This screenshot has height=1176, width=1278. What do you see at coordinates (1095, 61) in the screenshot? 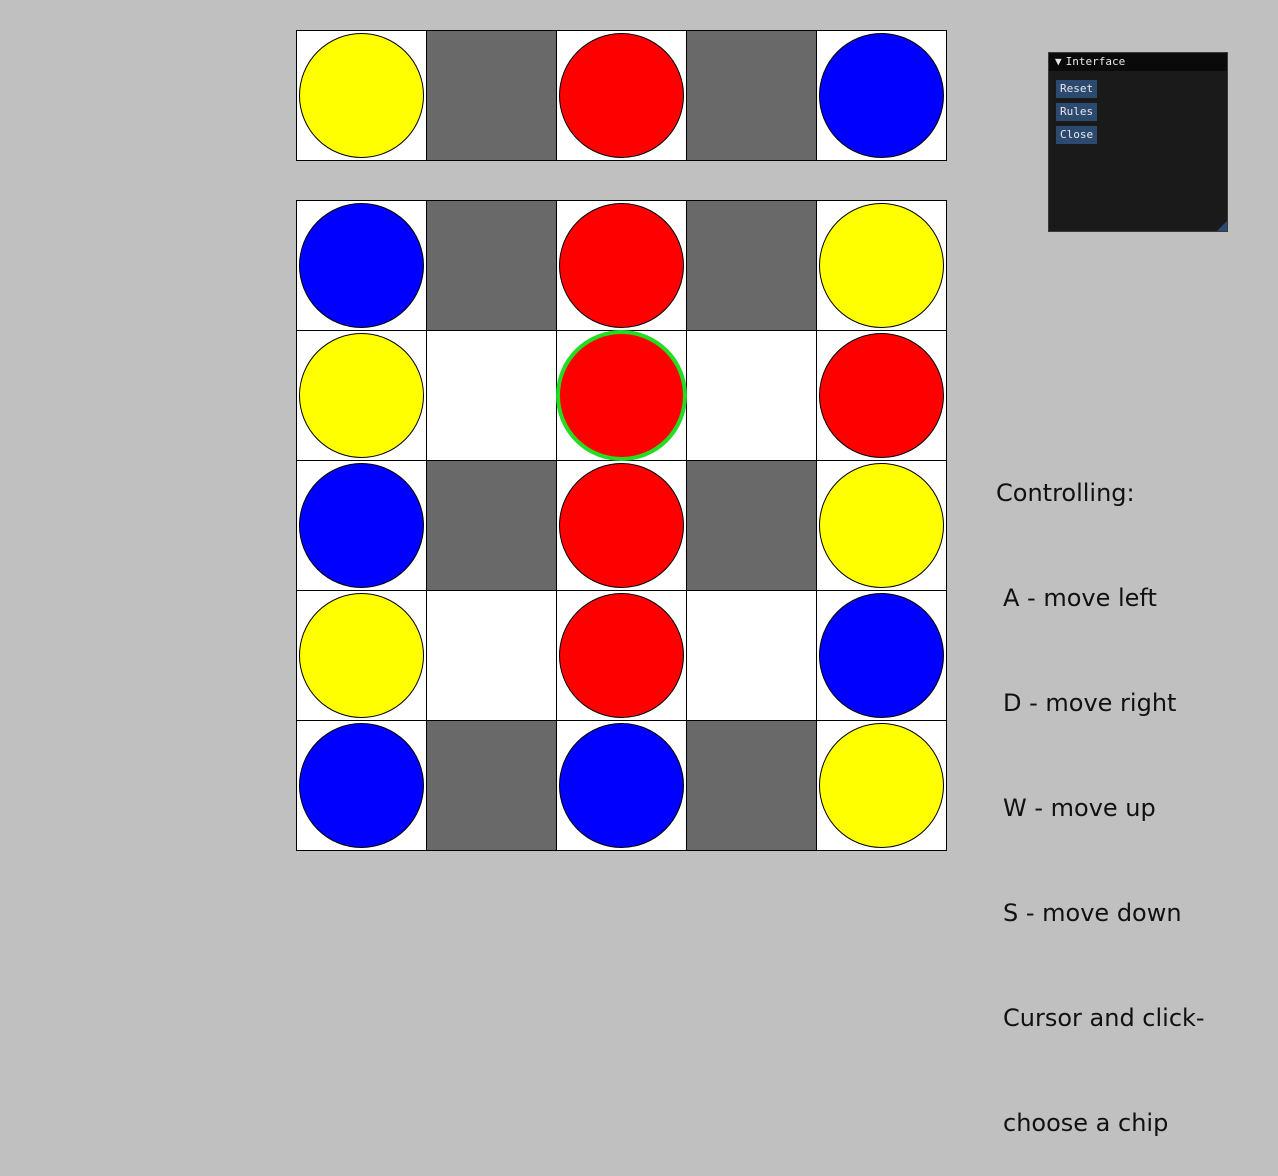
I see `interface-title: Interface` at bounding box center [1095, 61].